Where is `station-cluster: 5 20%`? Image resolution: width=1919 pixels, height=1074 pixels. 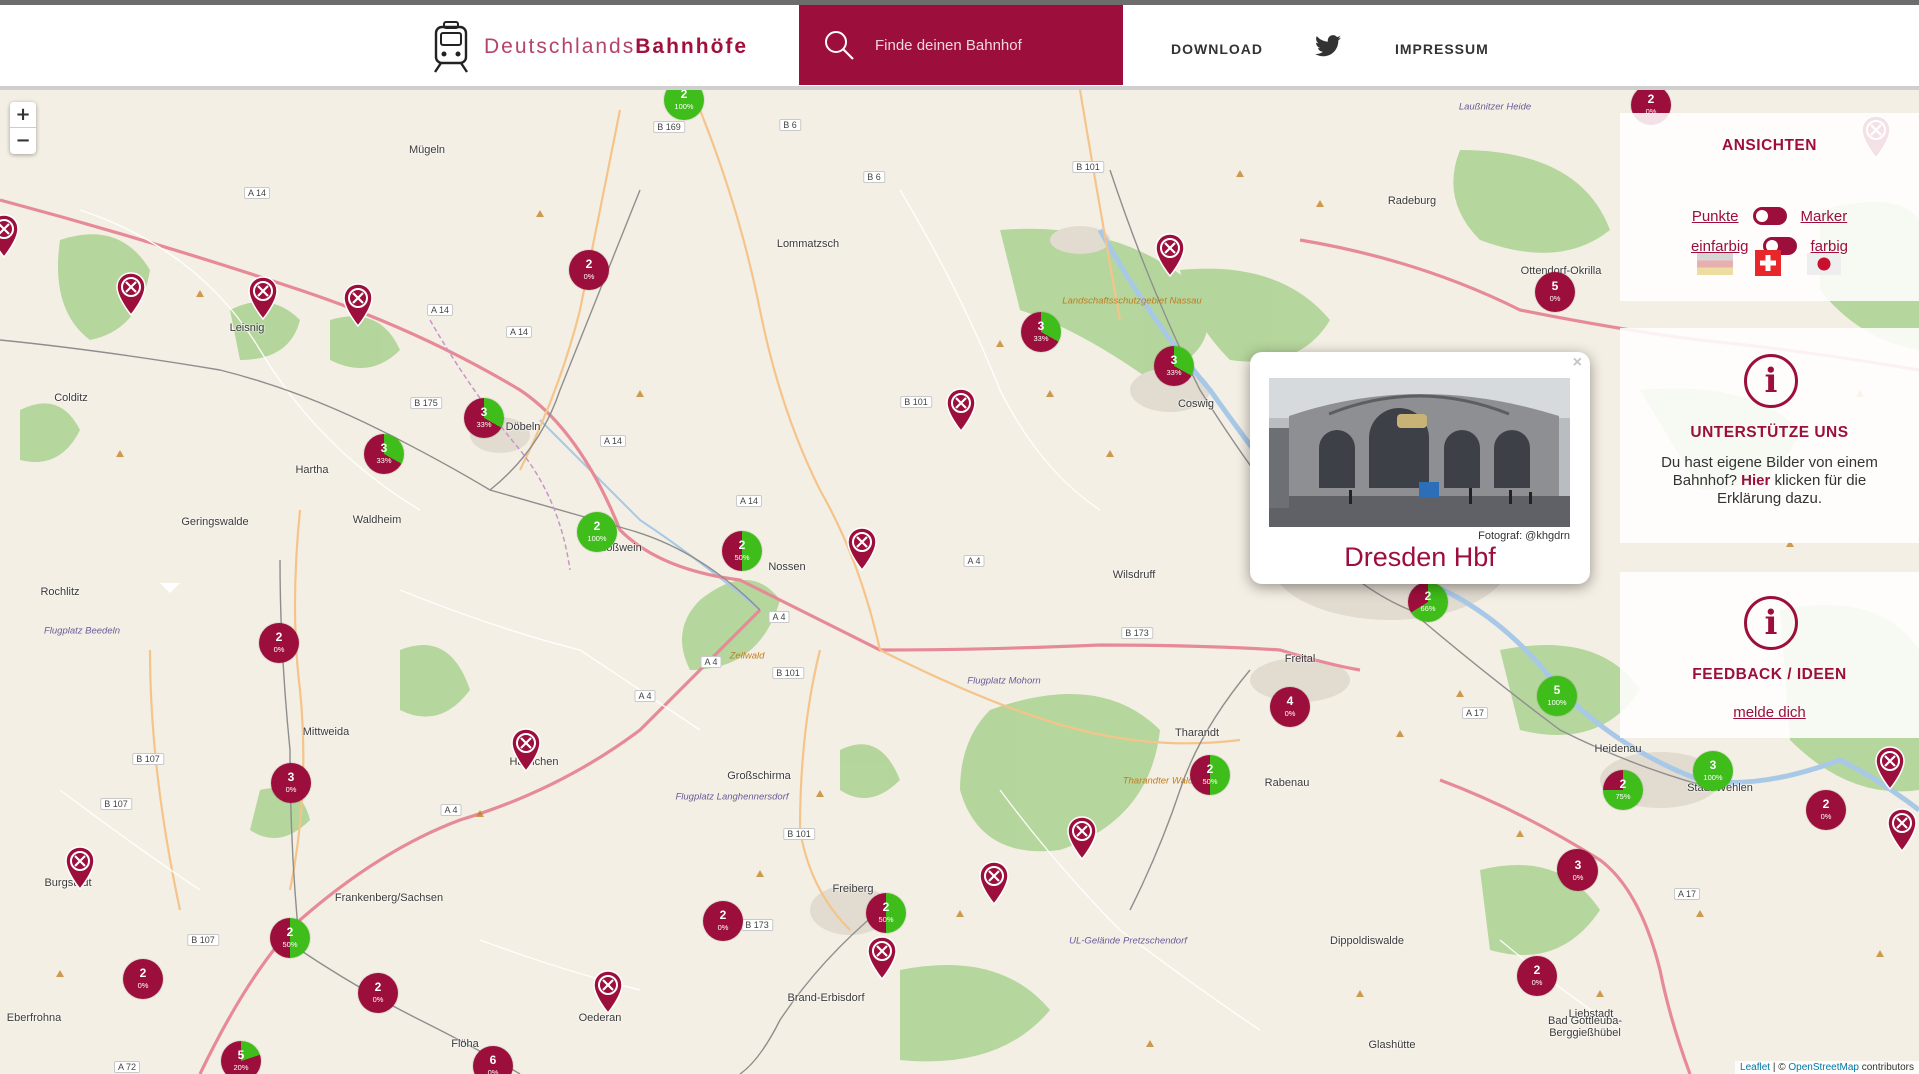
station-cluster: 5 20% is located at coordinates (241, 1057).